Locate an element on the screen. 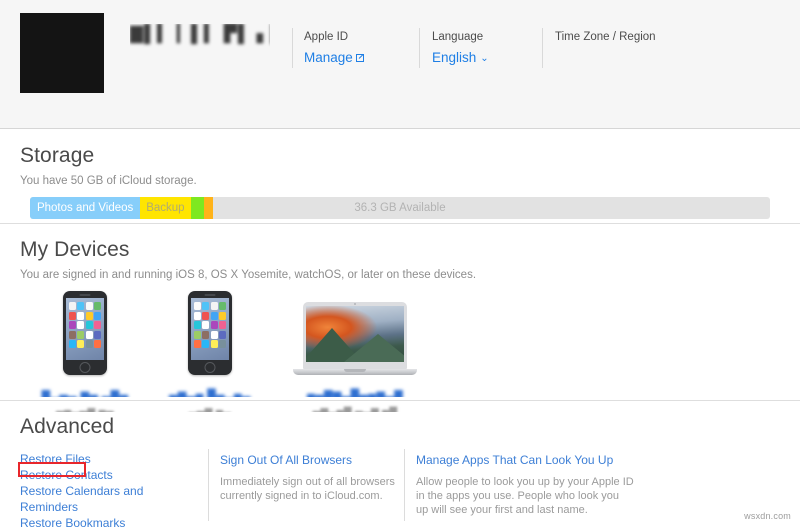 The height and width of the screenshot is (531, 800). external-link-icon is located at coordinates (360, 57).